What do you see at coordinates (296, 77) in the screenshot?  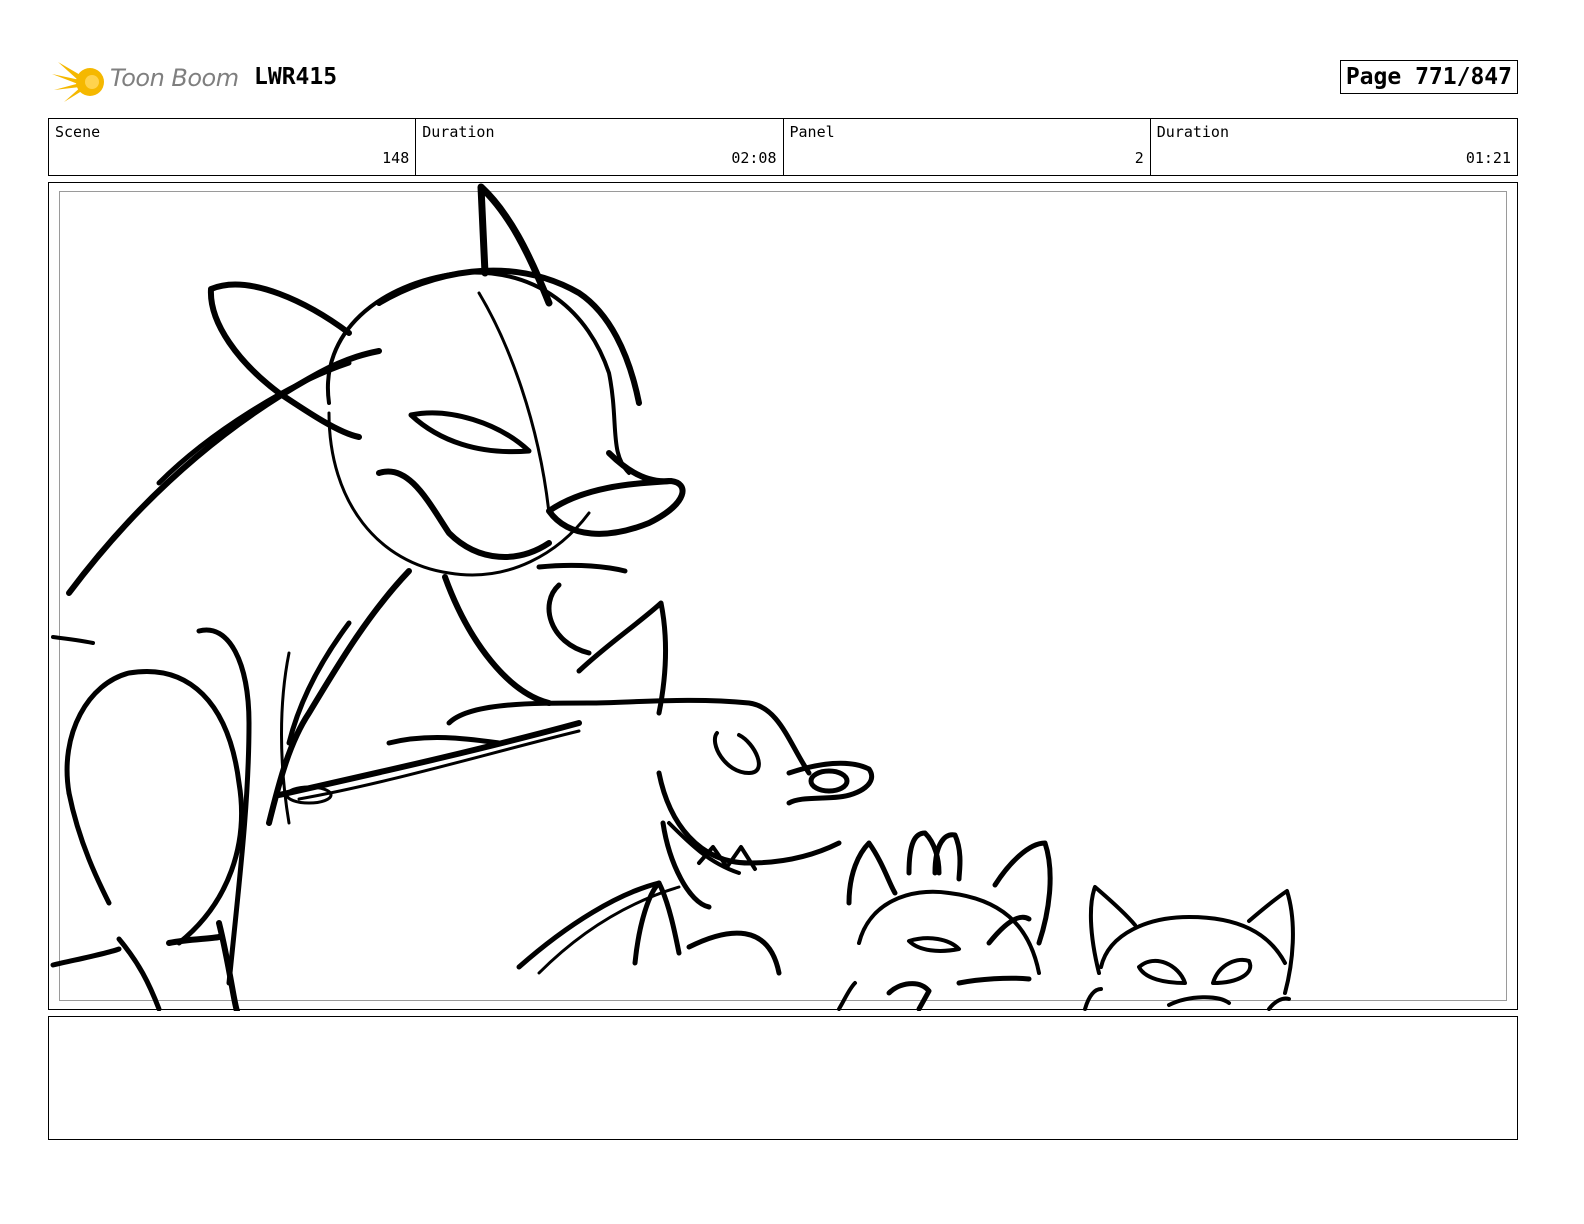 I see `project-code: LWR415` at bounding box center [296, 77].